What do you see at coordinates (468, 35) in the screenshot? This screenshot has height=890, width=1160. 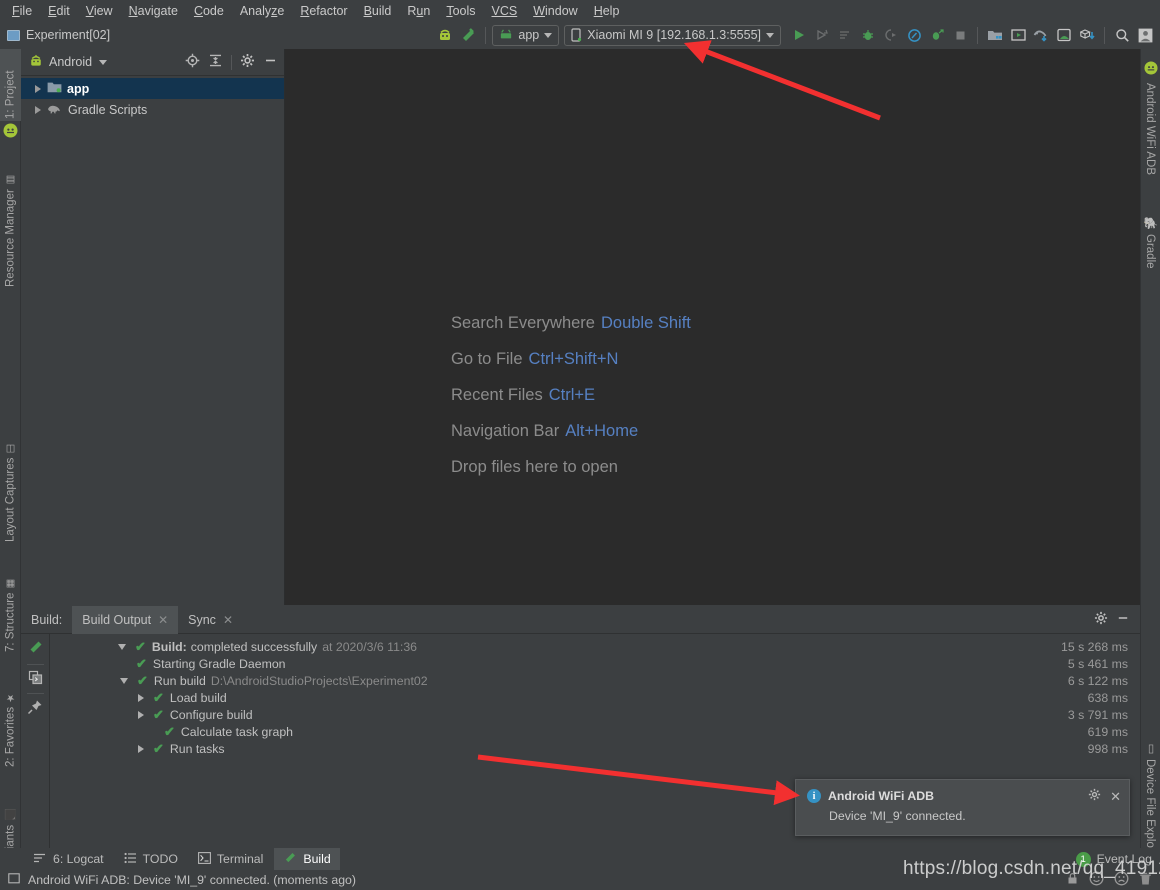 I see `sdk-manager-icon` at bounding box center [468, 35].